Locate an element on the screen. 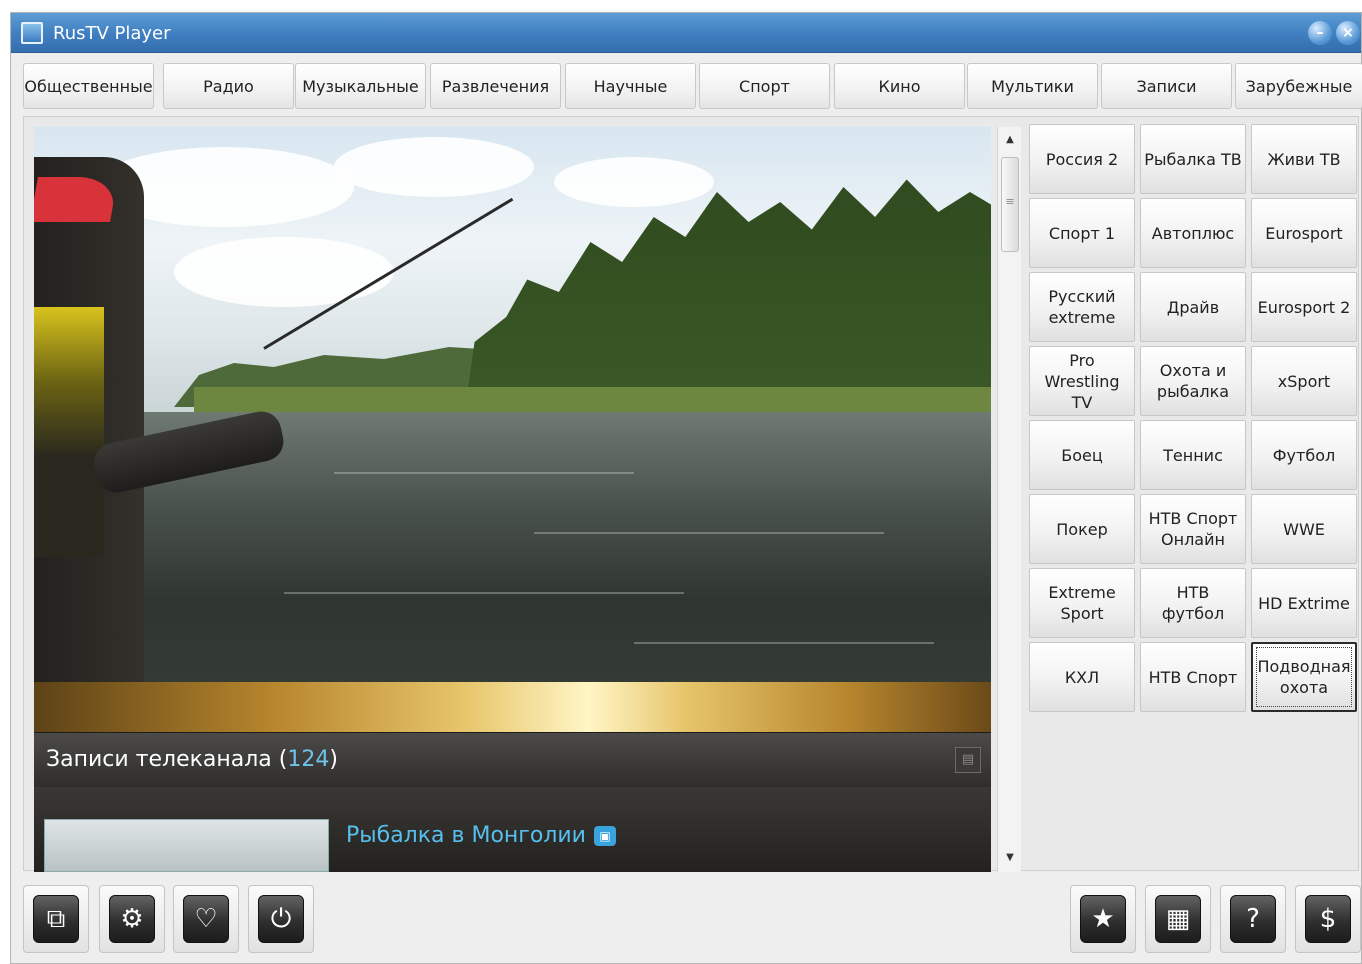 This screenshot has width=1362, height=964. settings-button: ⚙ is located at coordinates (132, 919).